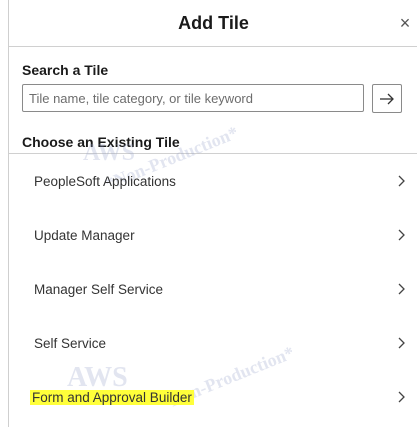 The image size is (417, 427). I want to click on list-item: Manager Self Service, so click(213, 289).